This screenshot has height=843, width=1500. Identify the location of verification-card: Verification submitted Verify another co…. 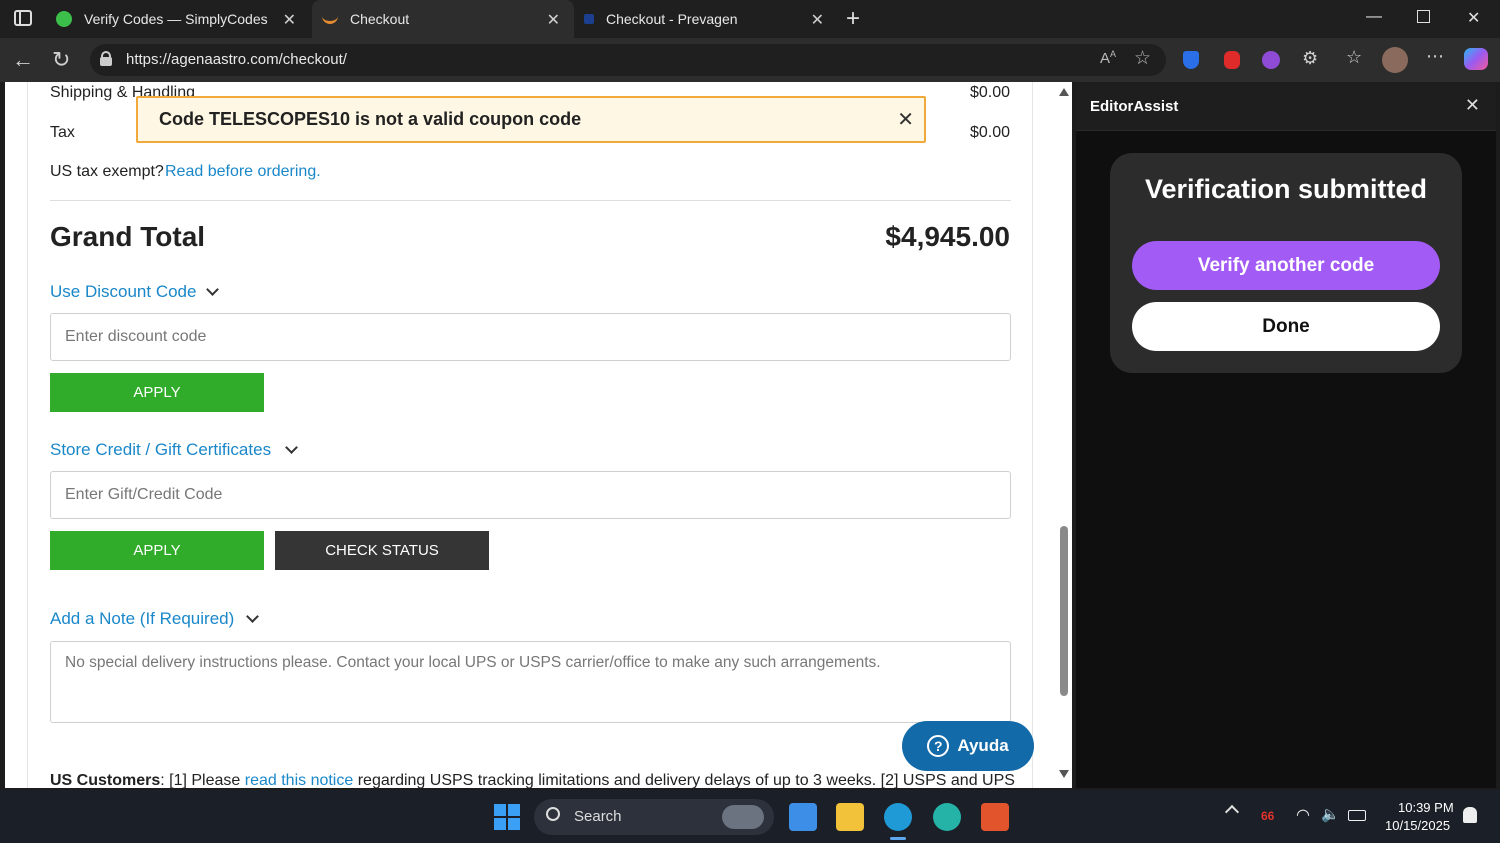
(1286, 263).